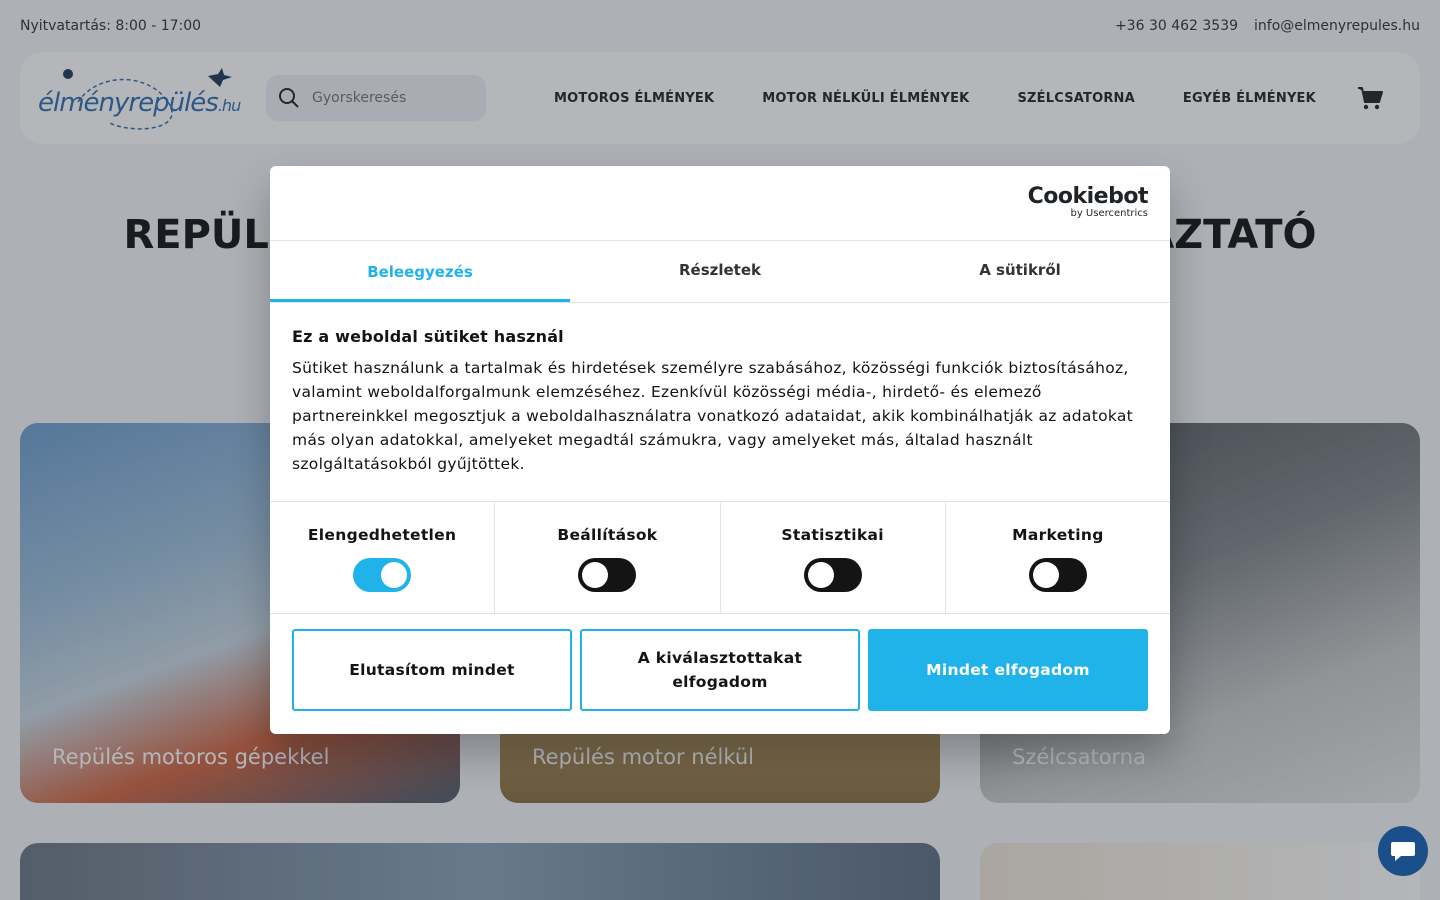  Describe the element at coordinates (720, 203) in the screenshot. I see `dialog-header: Cookiebot by Usercentrics` at that location.